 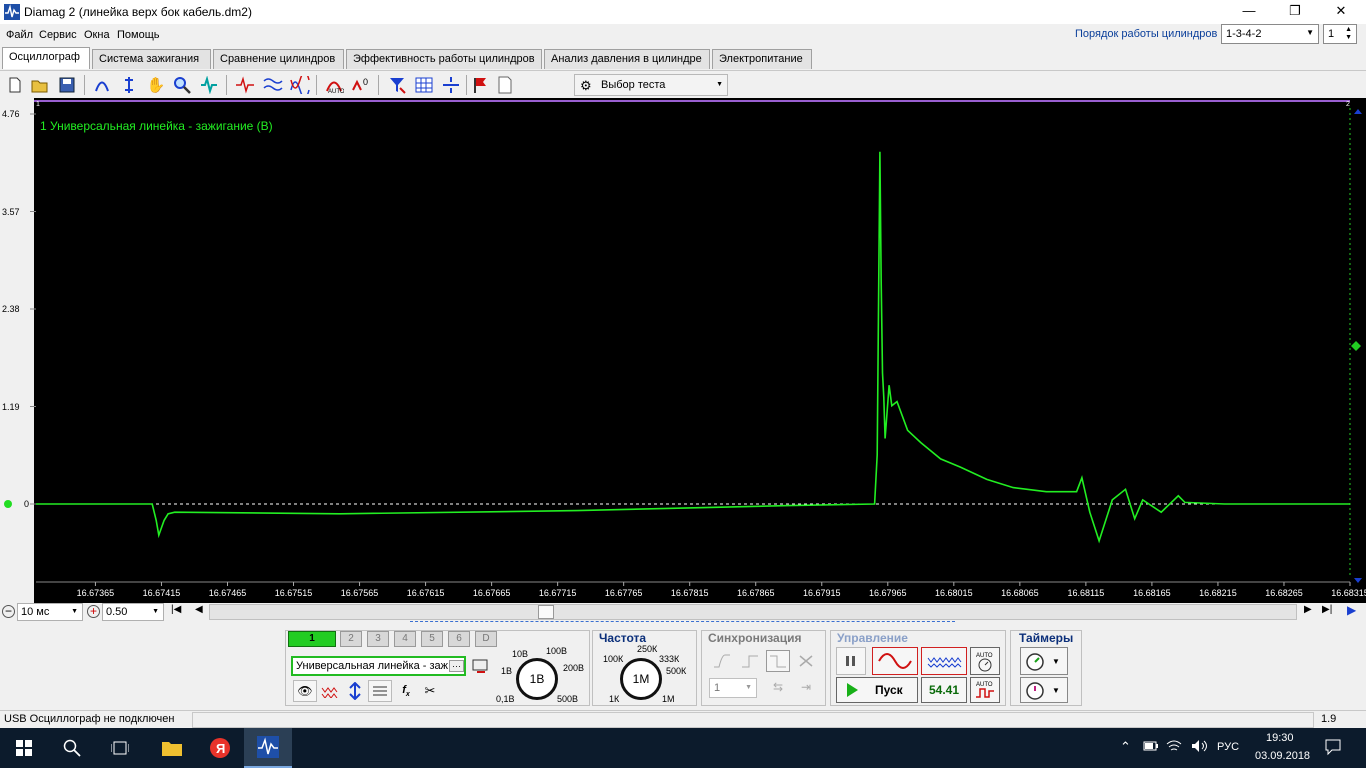 I want to click on diamag-taskbar-icon, so click(x=268, y=748).